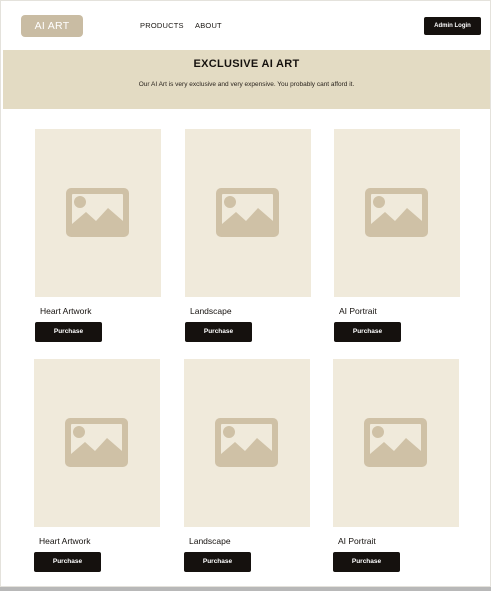 The width and height of the screenshot is (491, 591). What do you see at coordinates (162, 25) in the screenshot?
I see `nav-link-products: PRODUCTS` at bounding box center [162, 25].